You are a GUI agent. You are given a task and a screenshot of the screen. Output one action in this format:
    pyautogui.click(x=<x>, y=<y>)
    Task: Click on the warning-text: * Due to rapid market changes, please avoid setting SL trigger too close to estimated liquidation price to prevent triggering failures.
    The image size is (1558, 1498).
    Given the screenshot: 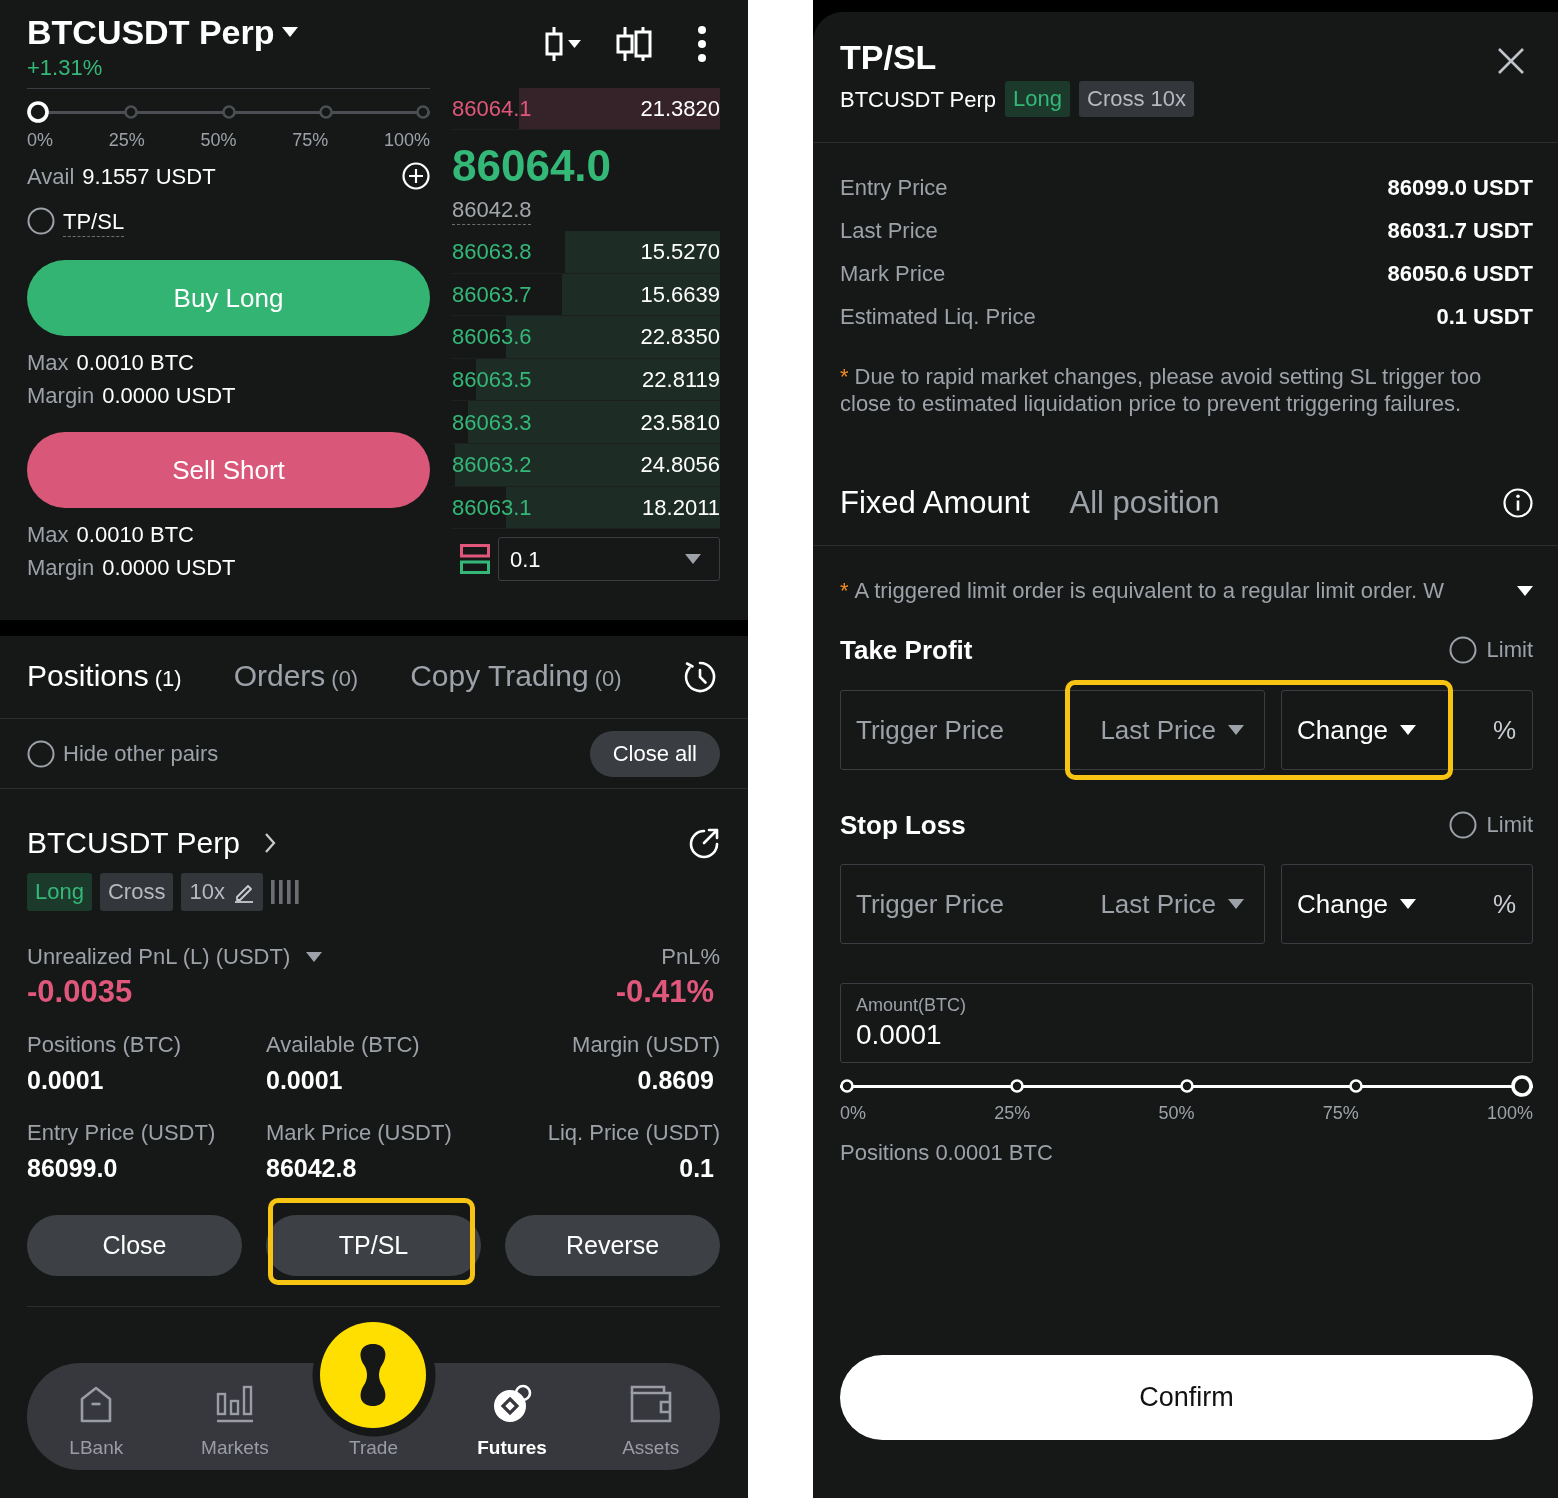 What is the action you would take?
    pyautogui.click(x=1161, y=390)
    